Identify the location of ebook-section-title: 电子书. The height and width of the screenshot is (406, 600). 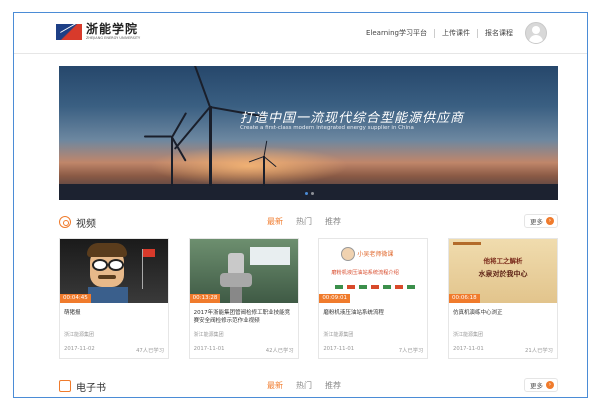
(91, 388).